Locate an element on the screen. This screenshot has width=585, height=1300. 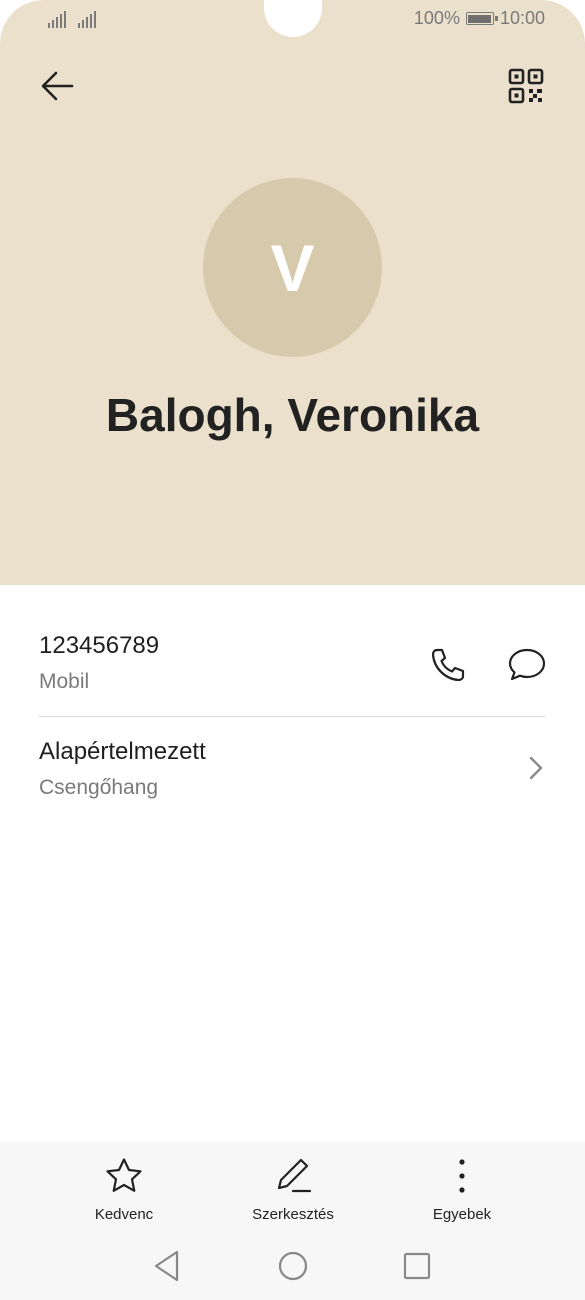
qr-code-button is located at coordinates (526, 86).